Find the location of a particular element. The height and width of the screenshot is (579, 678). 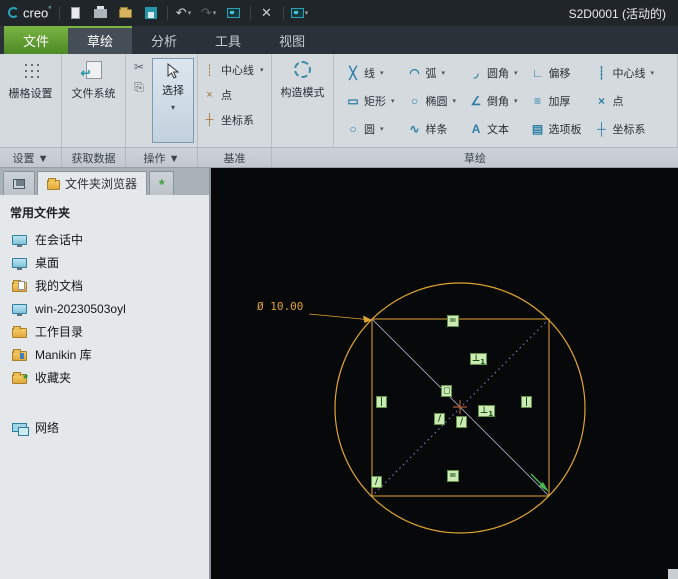

tool-point: × 点 is located at coordinates (625, 101).